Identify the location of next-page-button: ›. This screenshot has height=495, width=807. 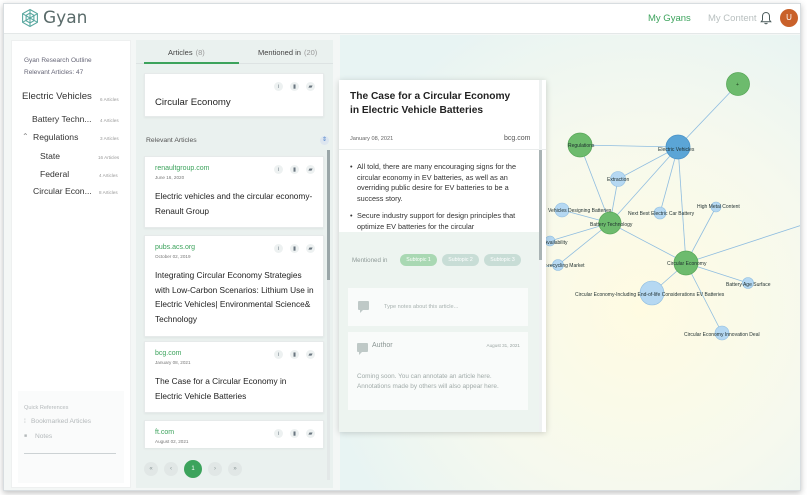
(215, 469).